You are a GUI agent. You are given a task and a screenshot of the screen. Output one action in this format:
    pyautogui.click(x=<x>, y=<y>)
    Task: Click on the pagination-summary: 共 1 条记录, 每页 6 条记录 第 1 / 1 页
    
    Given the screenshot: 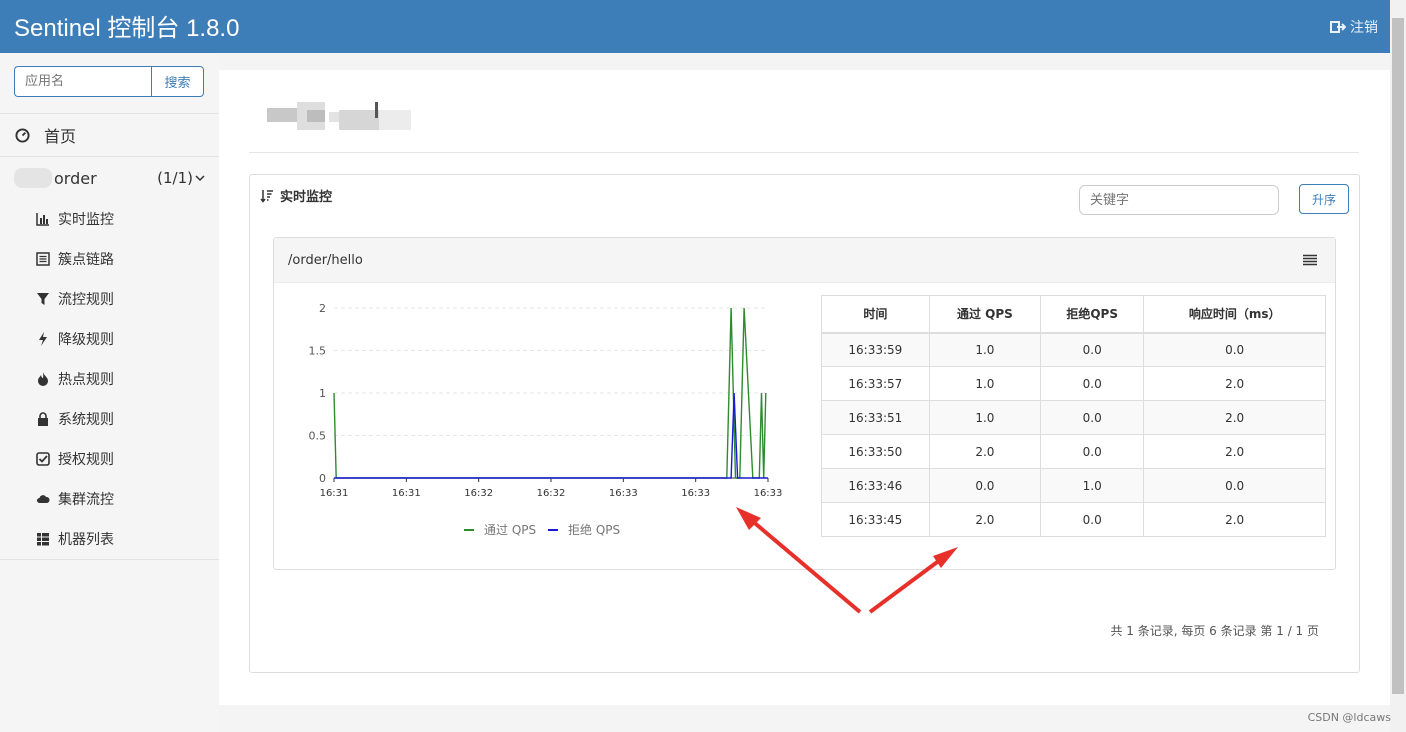 What is the action you would take?
    pyautogui.click(x=1214, y=631)
    